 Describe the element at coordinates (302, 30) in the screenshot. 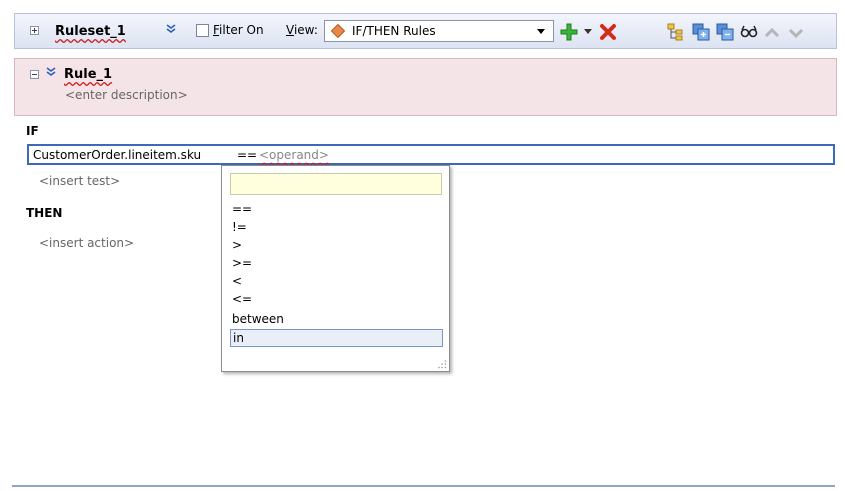

I see `view-label: View:` at that location.